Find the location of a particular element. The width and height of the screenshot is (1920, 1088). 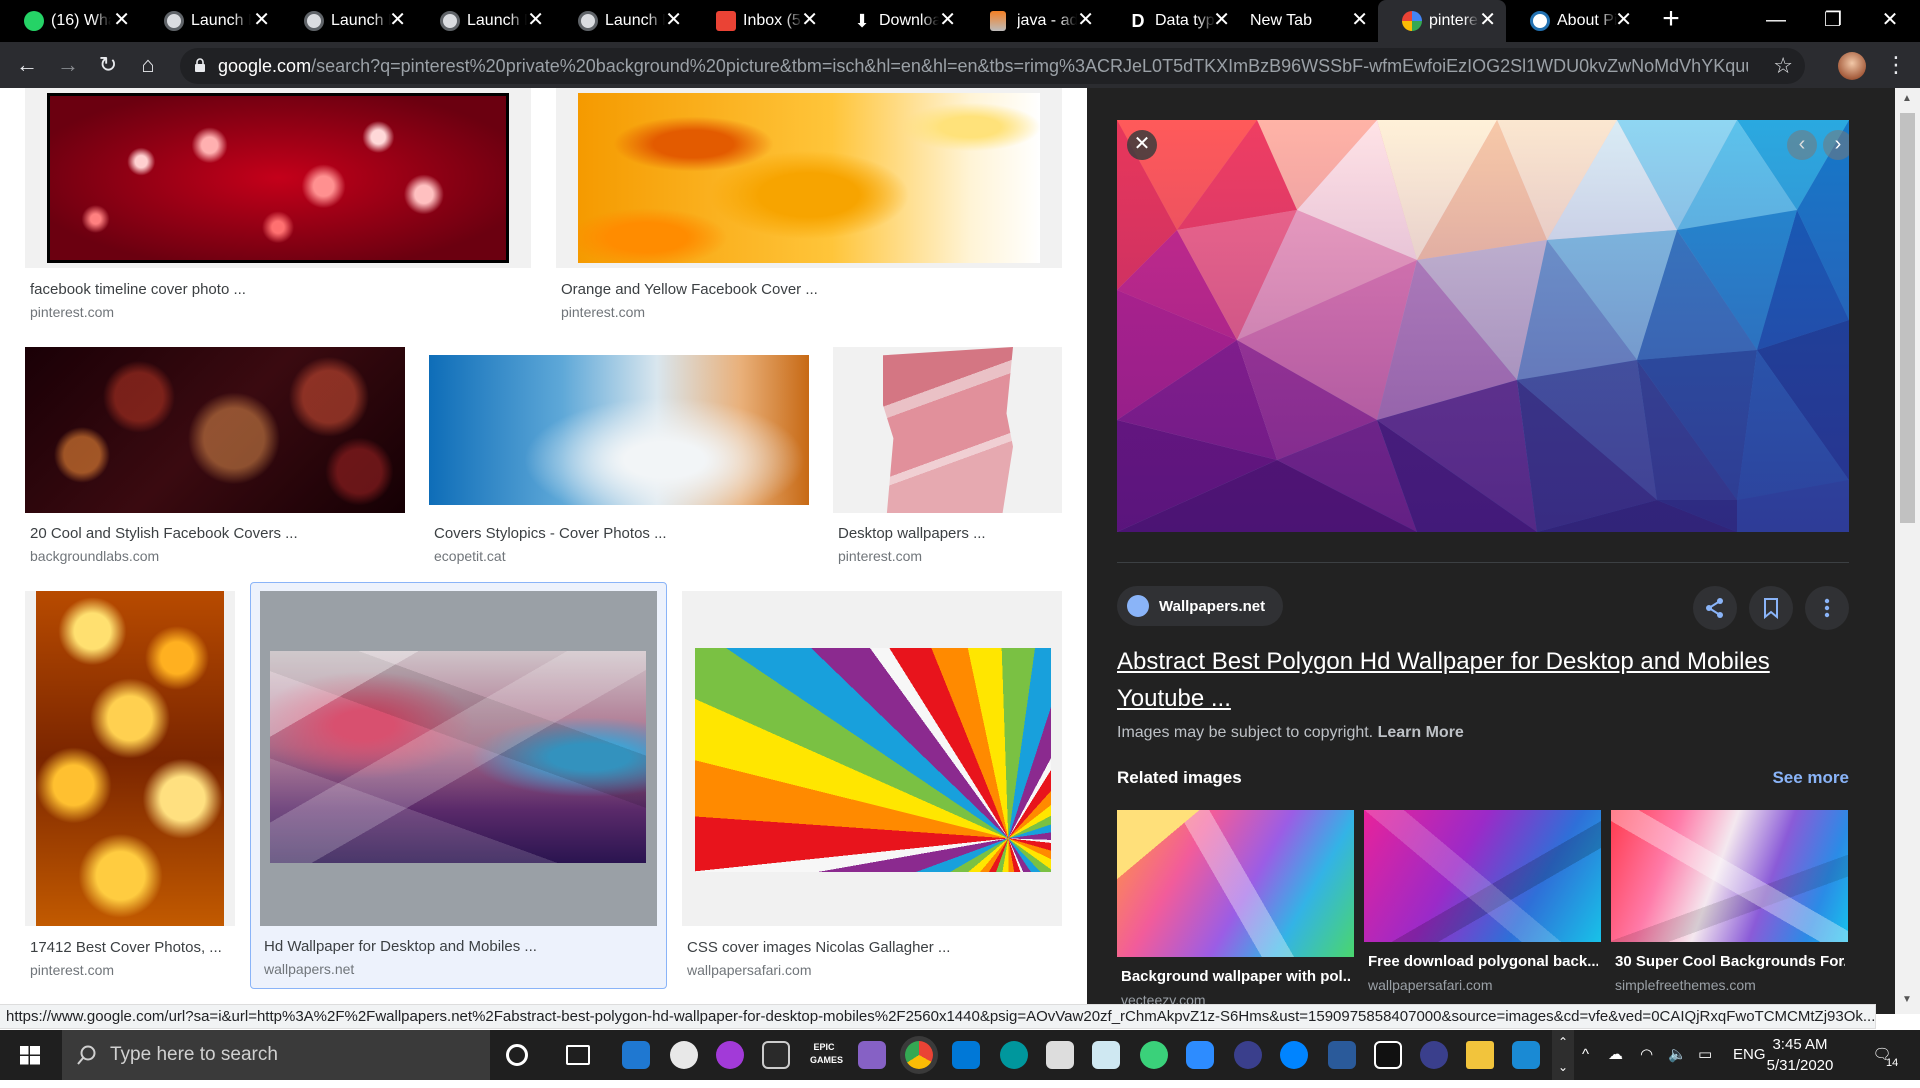

page-scrollbar: ▲ ▼ is located at coordinates (1907, 551).